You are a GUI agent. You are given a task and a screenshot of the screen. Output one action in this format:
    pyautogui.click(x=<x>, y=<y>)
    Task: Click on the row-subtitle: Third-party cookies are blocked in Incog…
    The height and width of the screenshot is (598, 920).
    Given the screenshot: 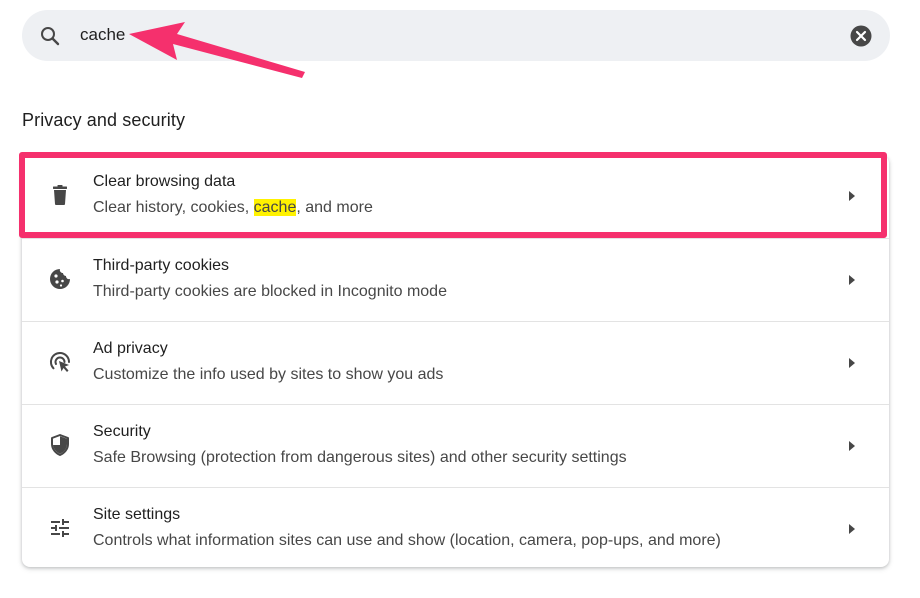 What is the action you would take?
    pyautogui.click(x=270, y=291)
    